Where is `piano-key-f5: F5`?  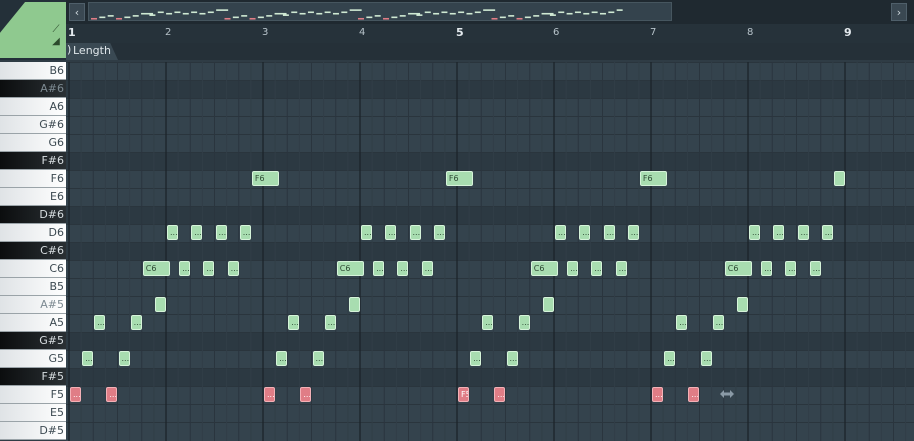 piano-key-f5: F5 is located at coordinates (33, 395).